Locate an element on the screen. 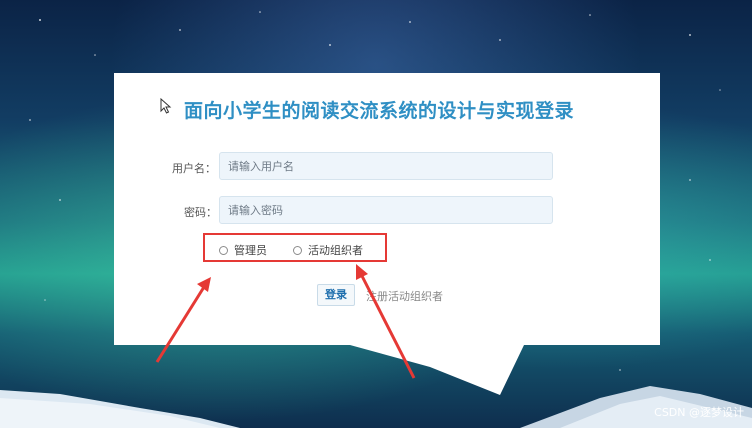 Image resolution: width=752 pixels, height=428 pixels. role-organizer-radio: 活动组织者 is located at coordinates (328, 250).